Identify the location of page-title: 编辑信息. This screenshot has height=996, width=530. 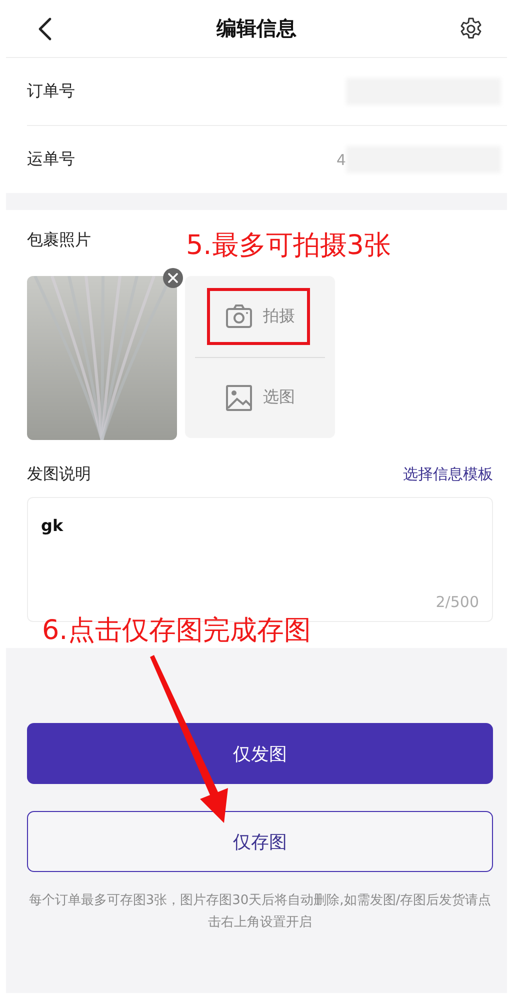
(256, 28).